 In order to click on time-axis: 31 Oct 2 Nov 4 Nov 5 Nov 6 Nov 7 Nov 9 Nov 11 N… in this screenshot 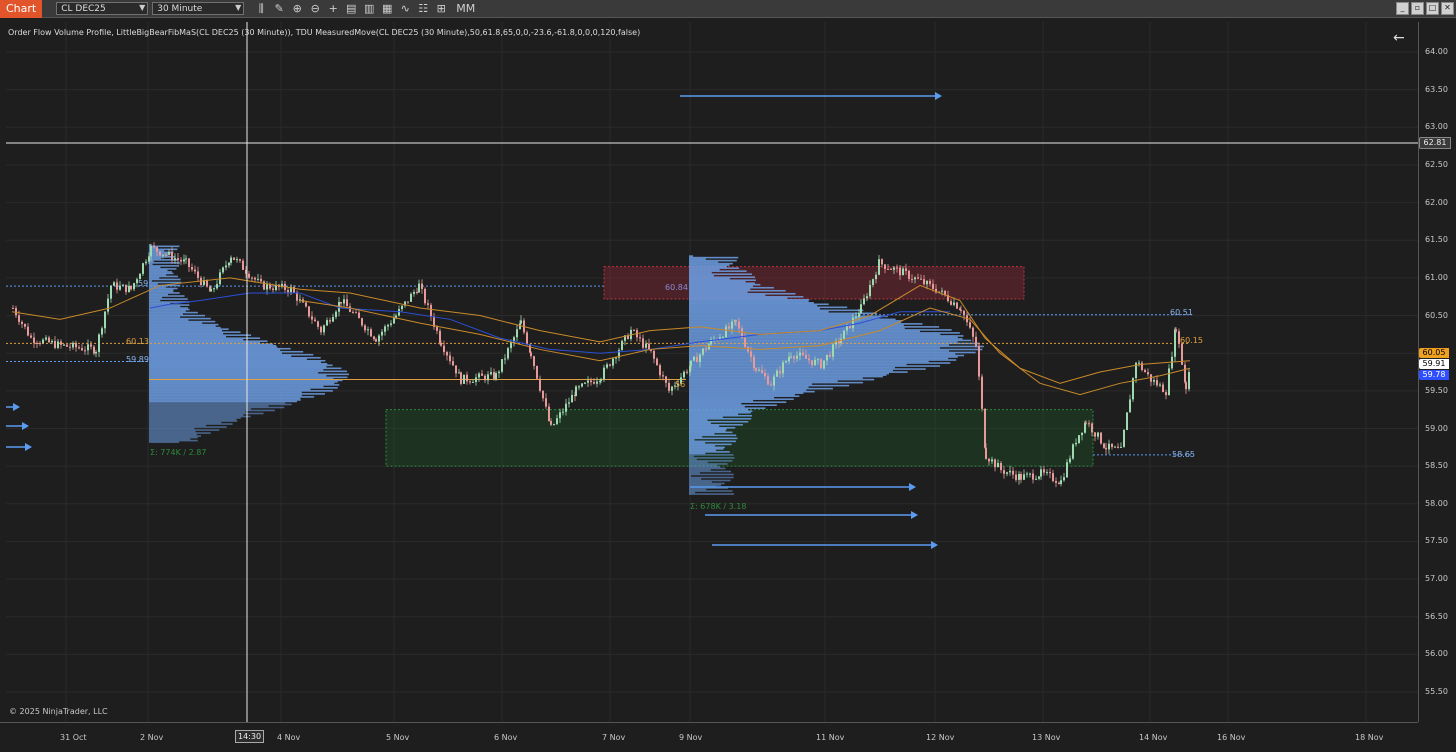, I will do `click(709, 737)`.